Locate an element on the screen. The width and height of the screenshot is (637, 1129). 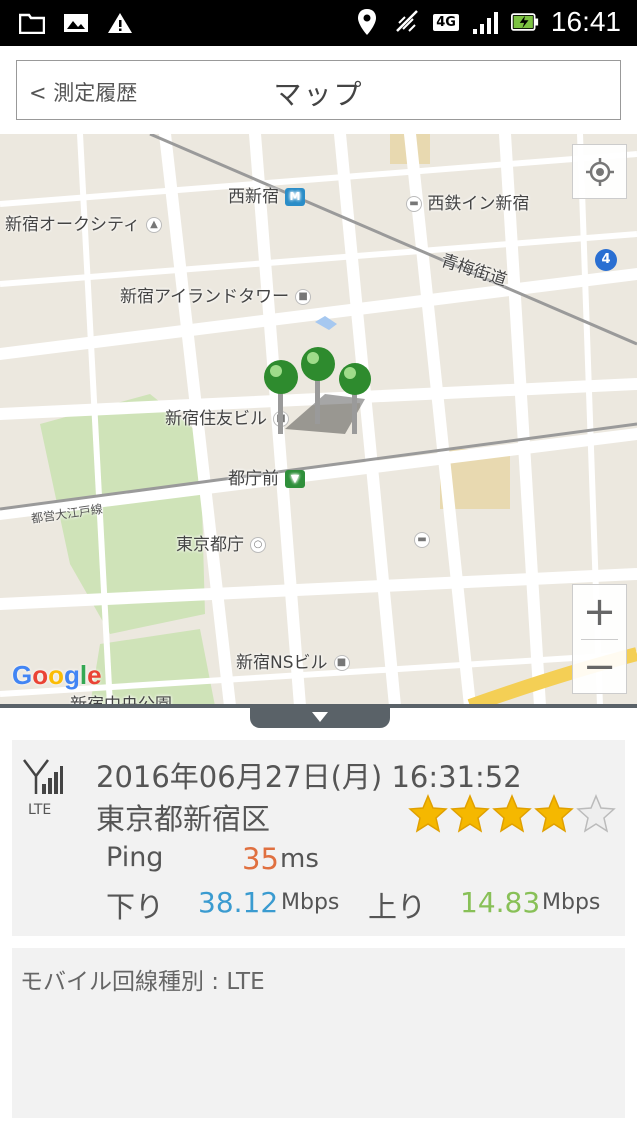
zoom-controls: + − is located at coordinates (599, 639).